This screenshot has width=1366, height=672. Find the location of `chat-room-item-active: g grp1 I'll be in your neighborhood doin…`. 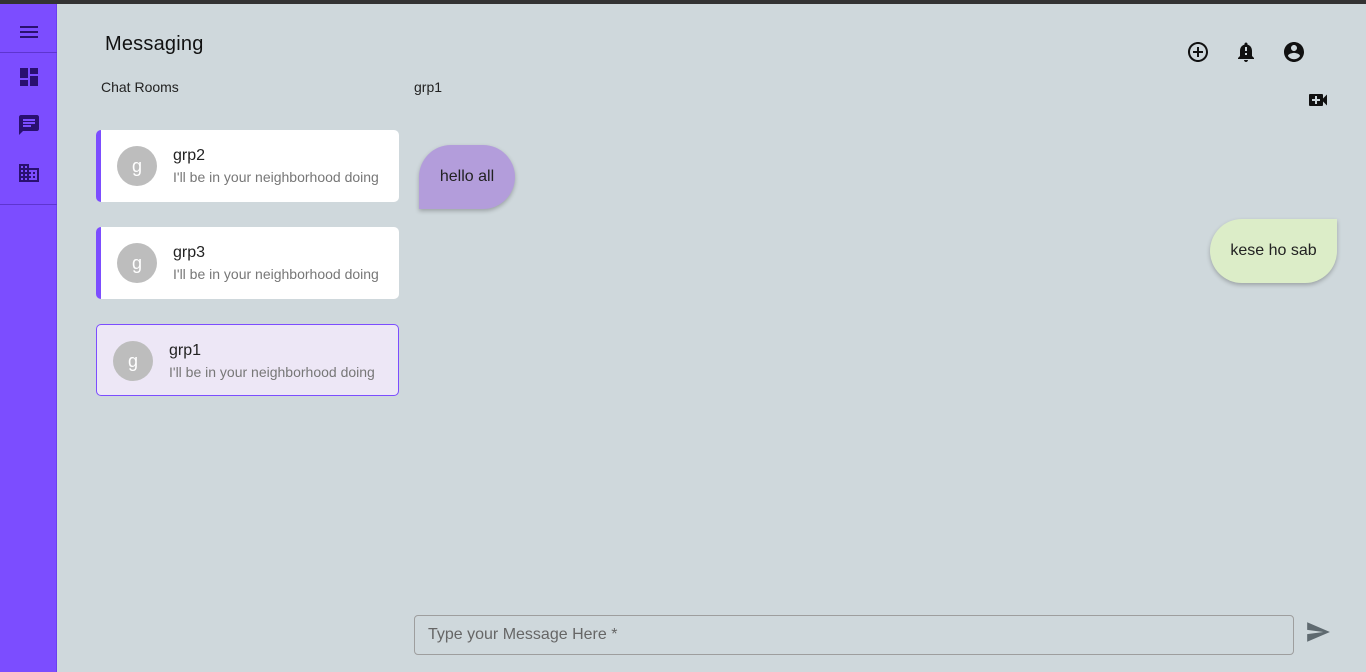

chat-room-item-active: g grp1 I'll be in your neighborhood doin… is located at coordinates (247, 360).